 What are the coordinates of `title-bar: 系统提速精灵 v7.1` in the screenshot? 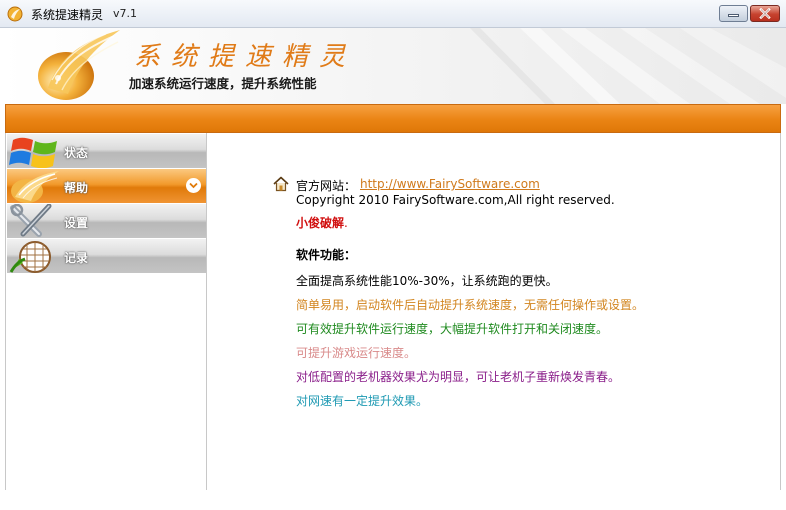 It's located at (393, 14).